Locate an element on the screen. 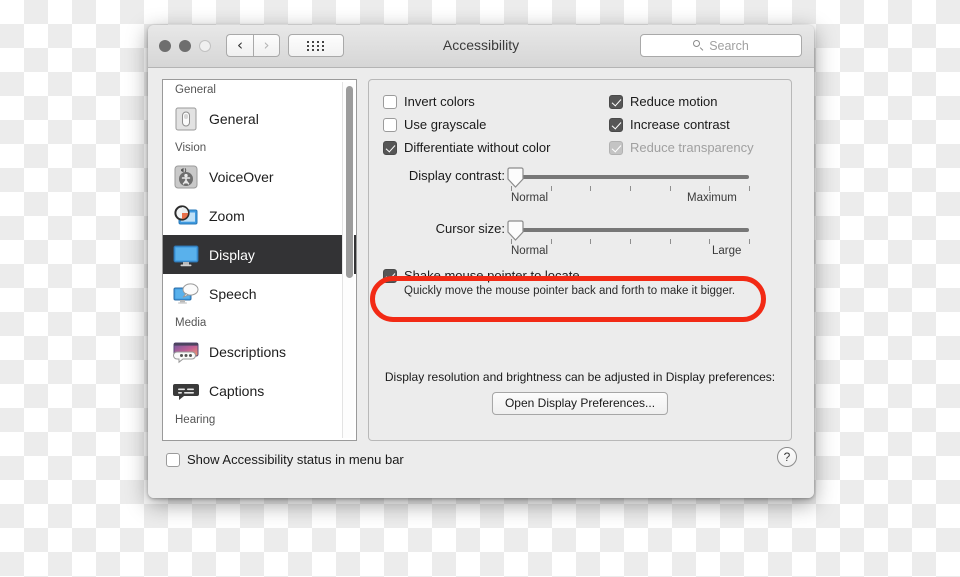 This screenshot has height=577, width=960. checkbox-invert-colors: Invert colors is located at coordinates (466, 101).